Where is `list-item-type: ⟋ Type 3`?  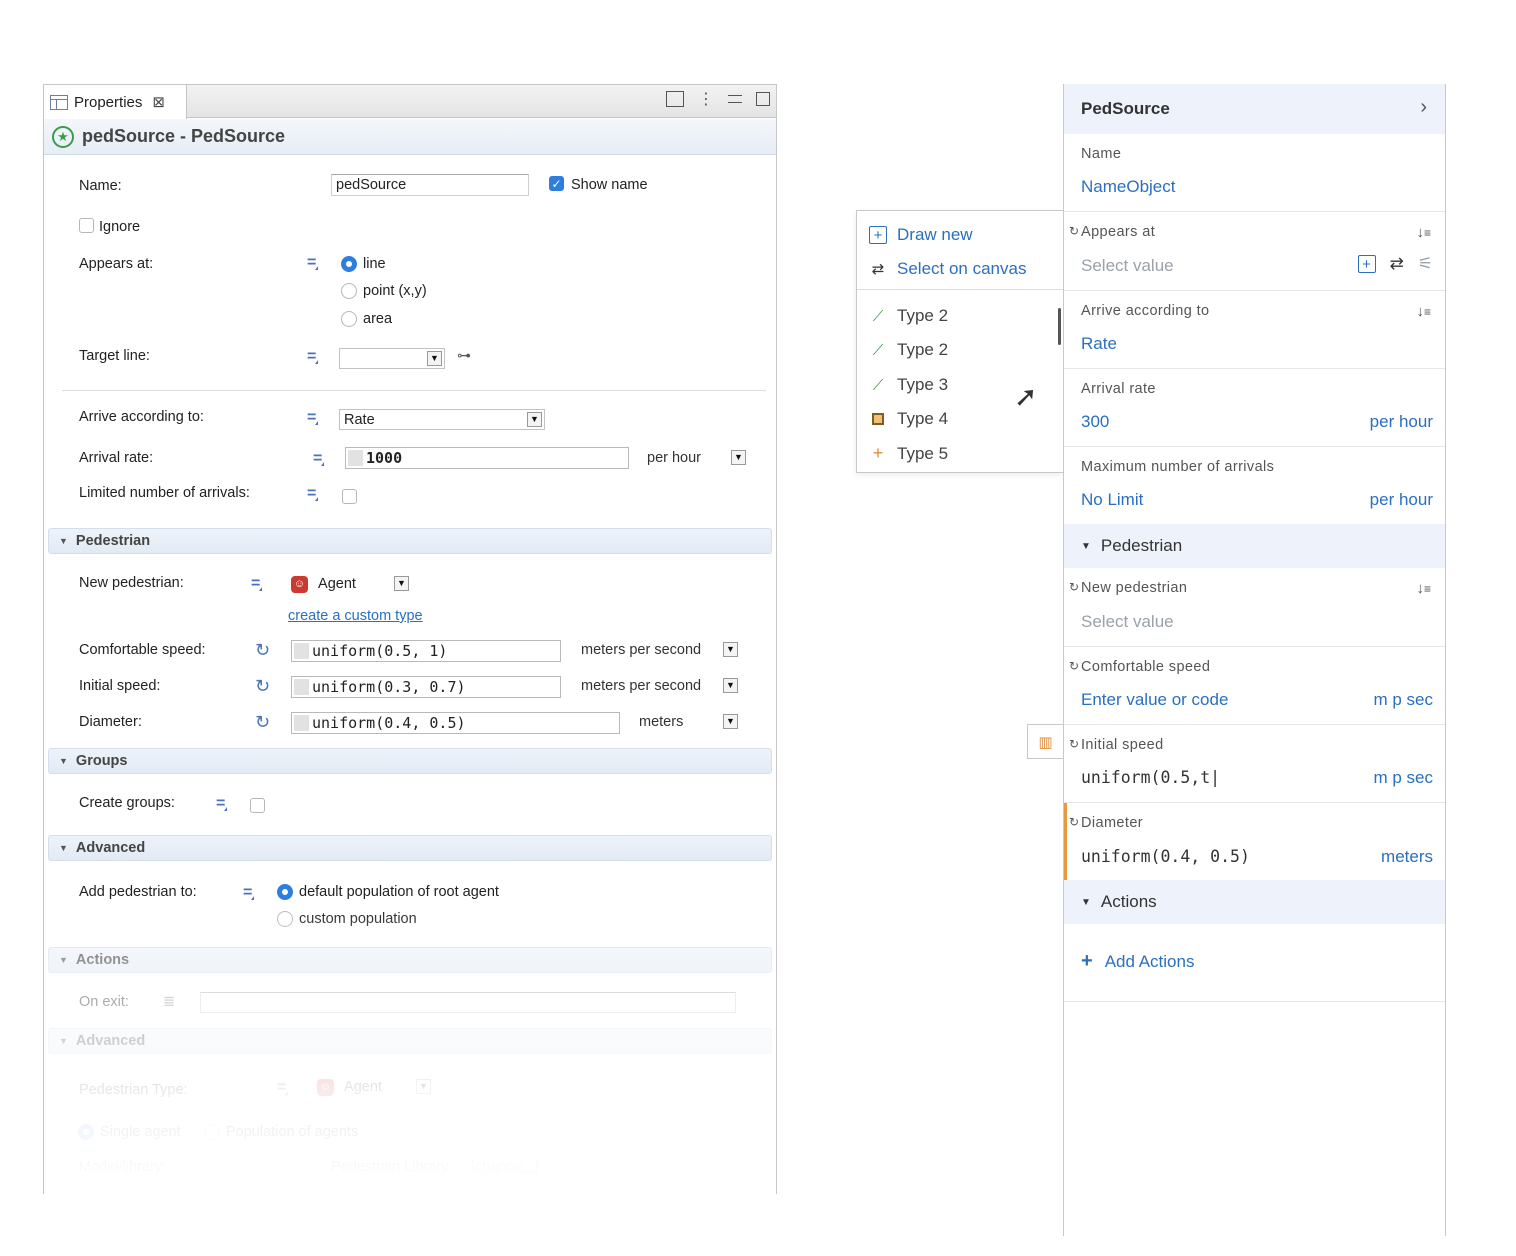 list-item-type: ⟋ Type 3 is located at coordinates (908, 385).